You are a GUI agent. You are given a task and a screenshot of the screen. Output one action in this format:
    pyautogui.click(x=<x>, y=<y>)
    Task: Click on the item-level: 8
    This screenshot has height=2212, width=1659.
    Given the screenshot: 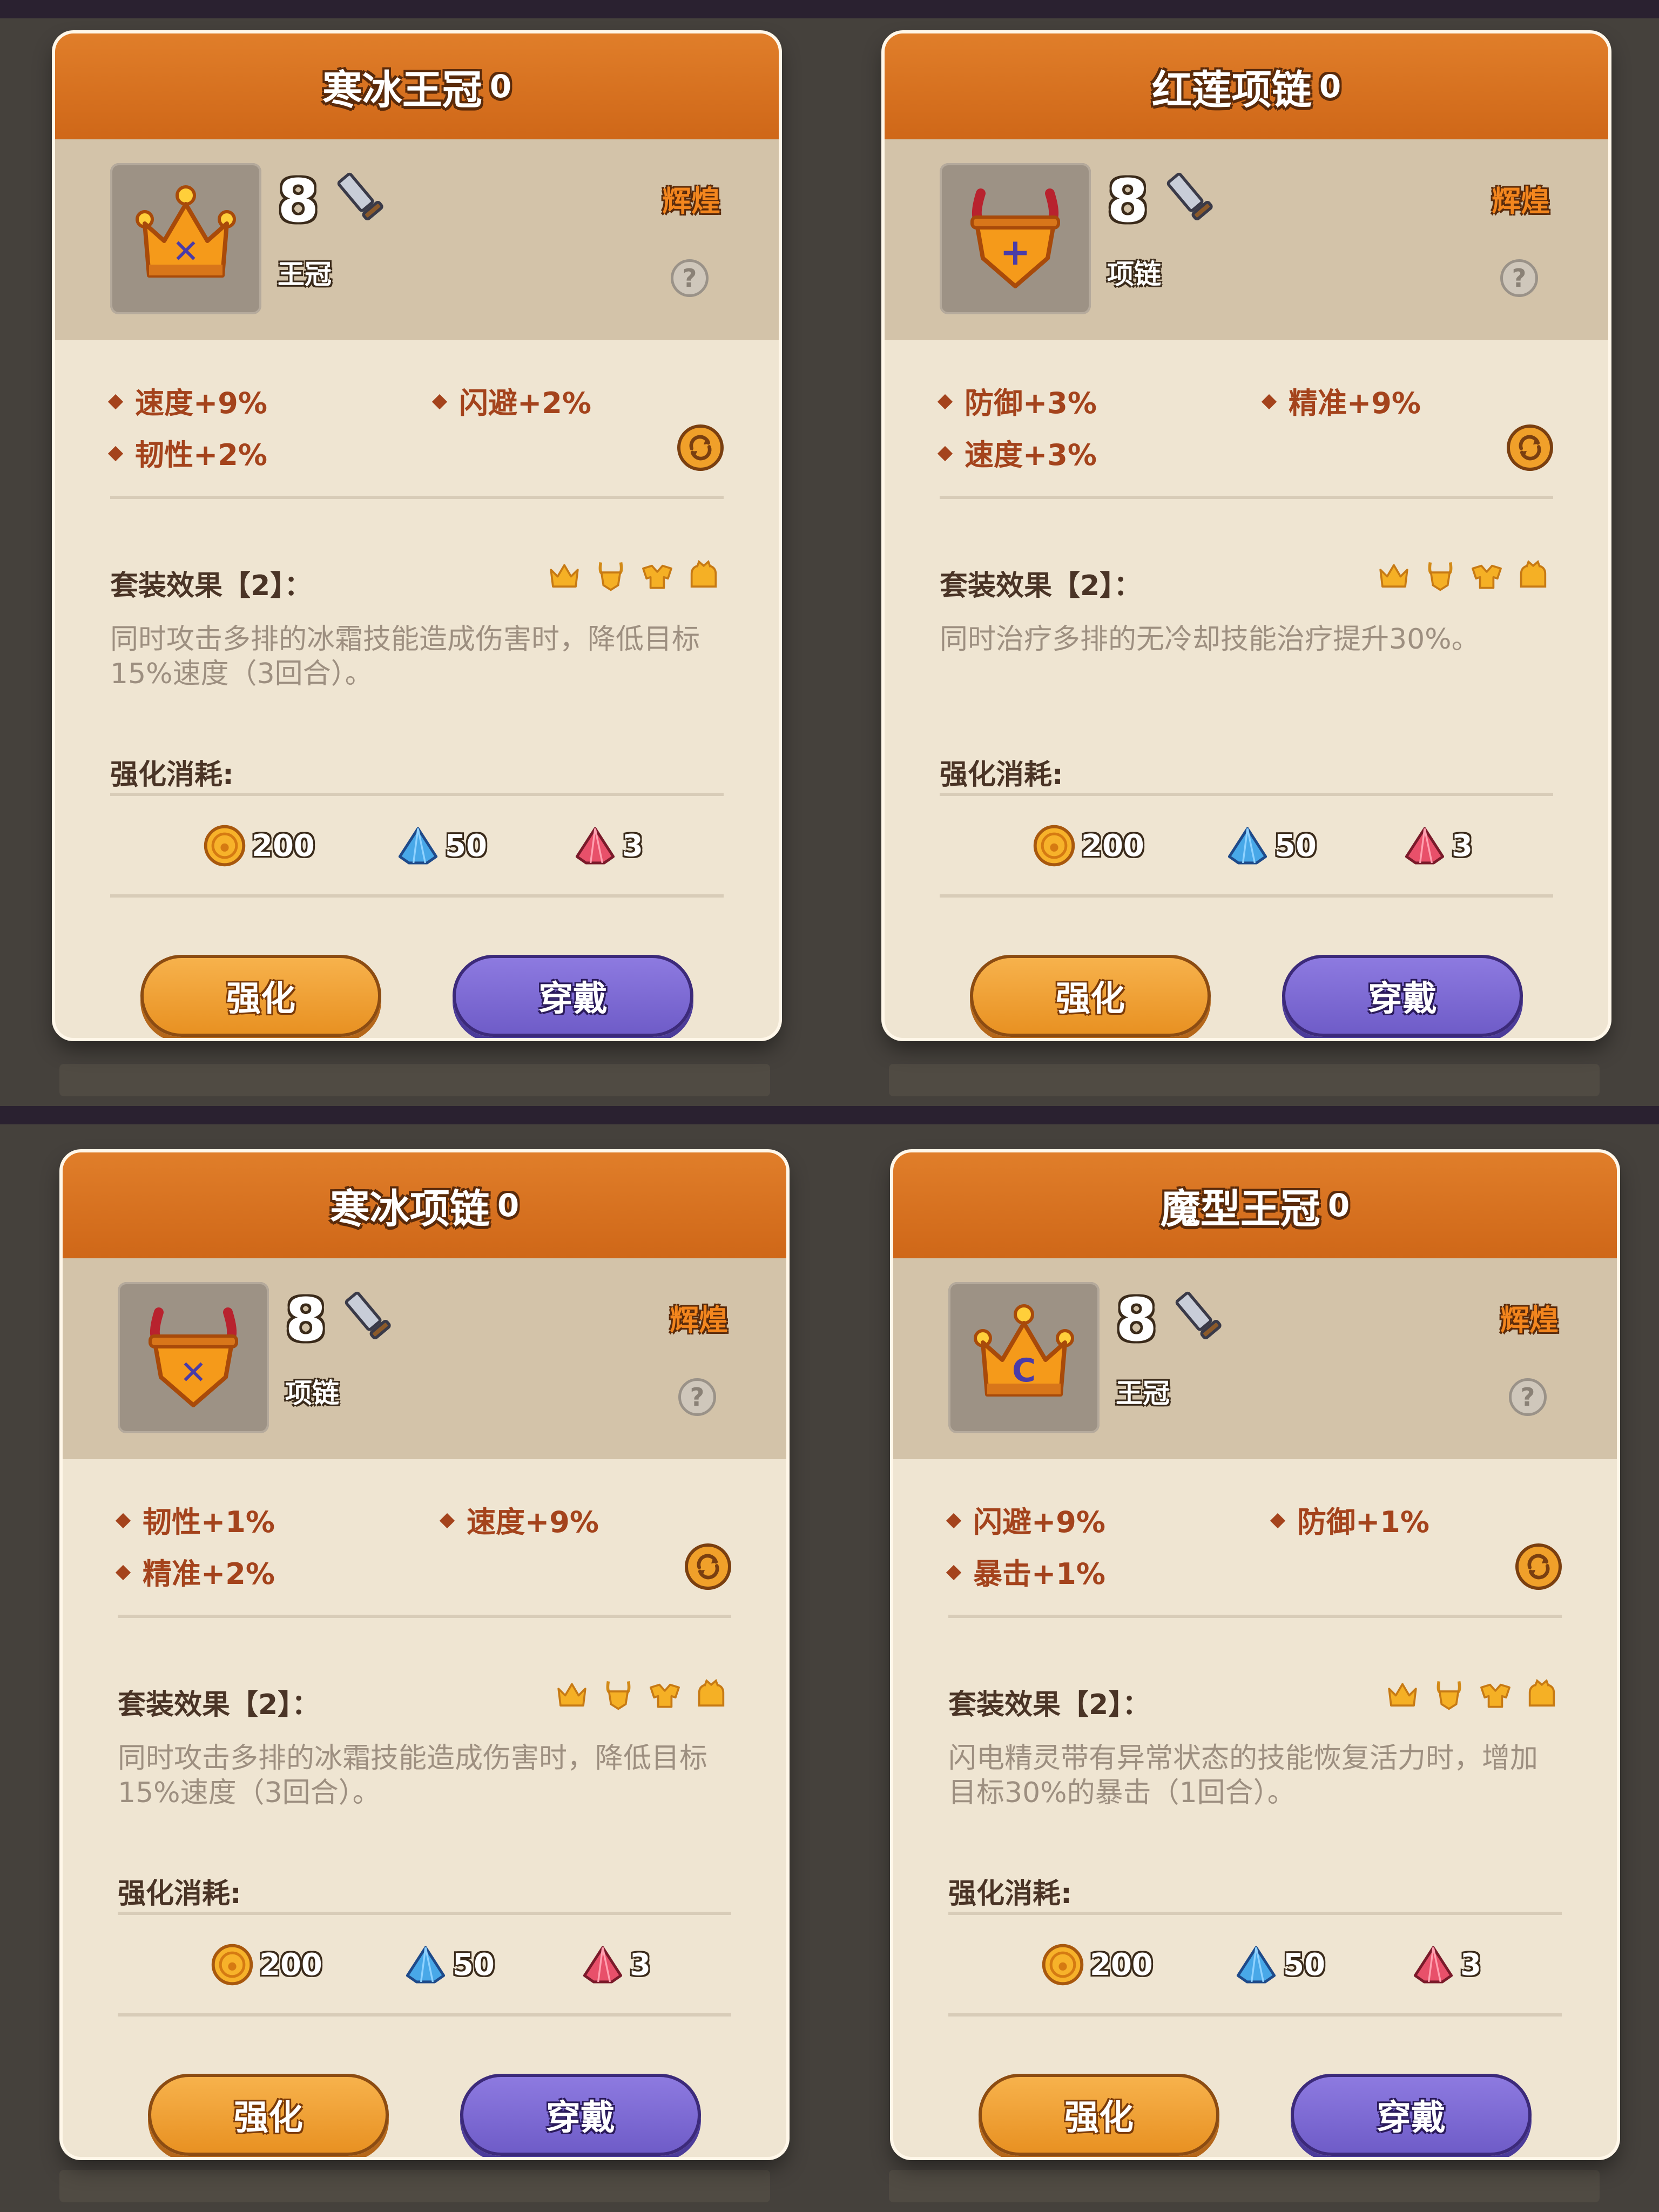 What is the action you would take?
    pyautogui.click(x=298, y=200)
    